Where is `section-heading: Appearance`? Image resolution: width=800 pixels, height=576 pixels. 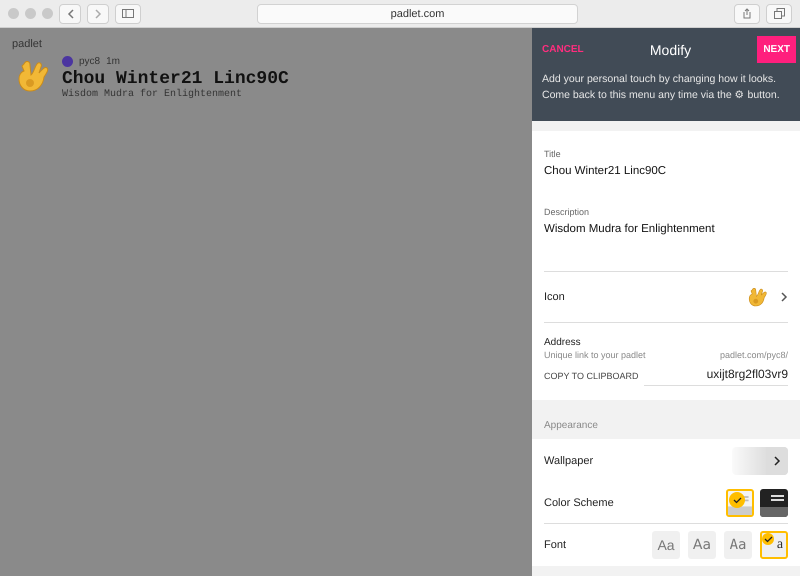 section-heading: Appearance is located at coordinates (571, 426).